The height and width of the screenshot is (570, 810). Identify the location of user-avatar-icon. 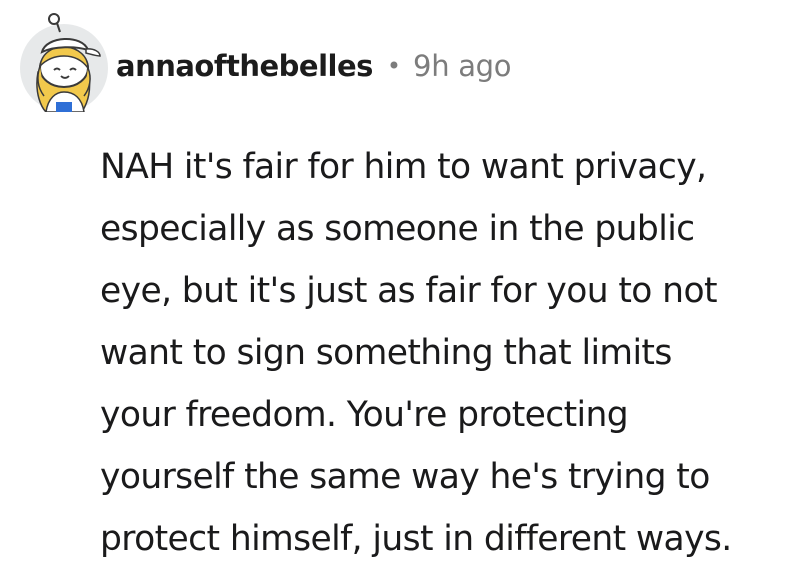
(64, 62).